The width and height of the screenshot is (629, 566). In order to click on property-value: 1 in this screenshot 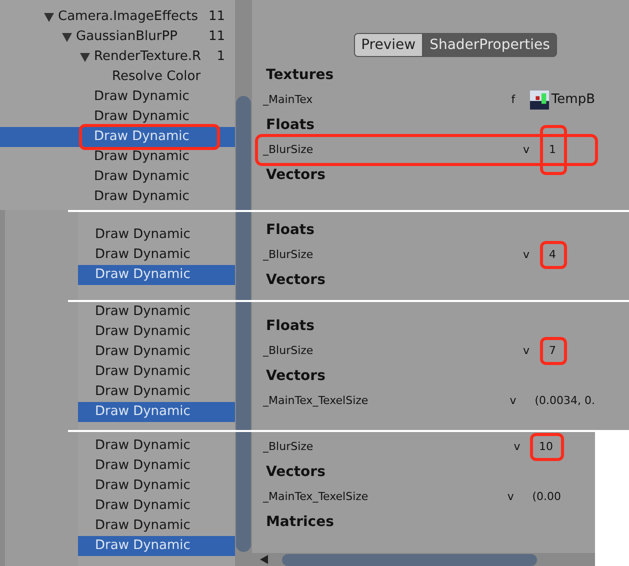, I will do `click(553, 150)`.